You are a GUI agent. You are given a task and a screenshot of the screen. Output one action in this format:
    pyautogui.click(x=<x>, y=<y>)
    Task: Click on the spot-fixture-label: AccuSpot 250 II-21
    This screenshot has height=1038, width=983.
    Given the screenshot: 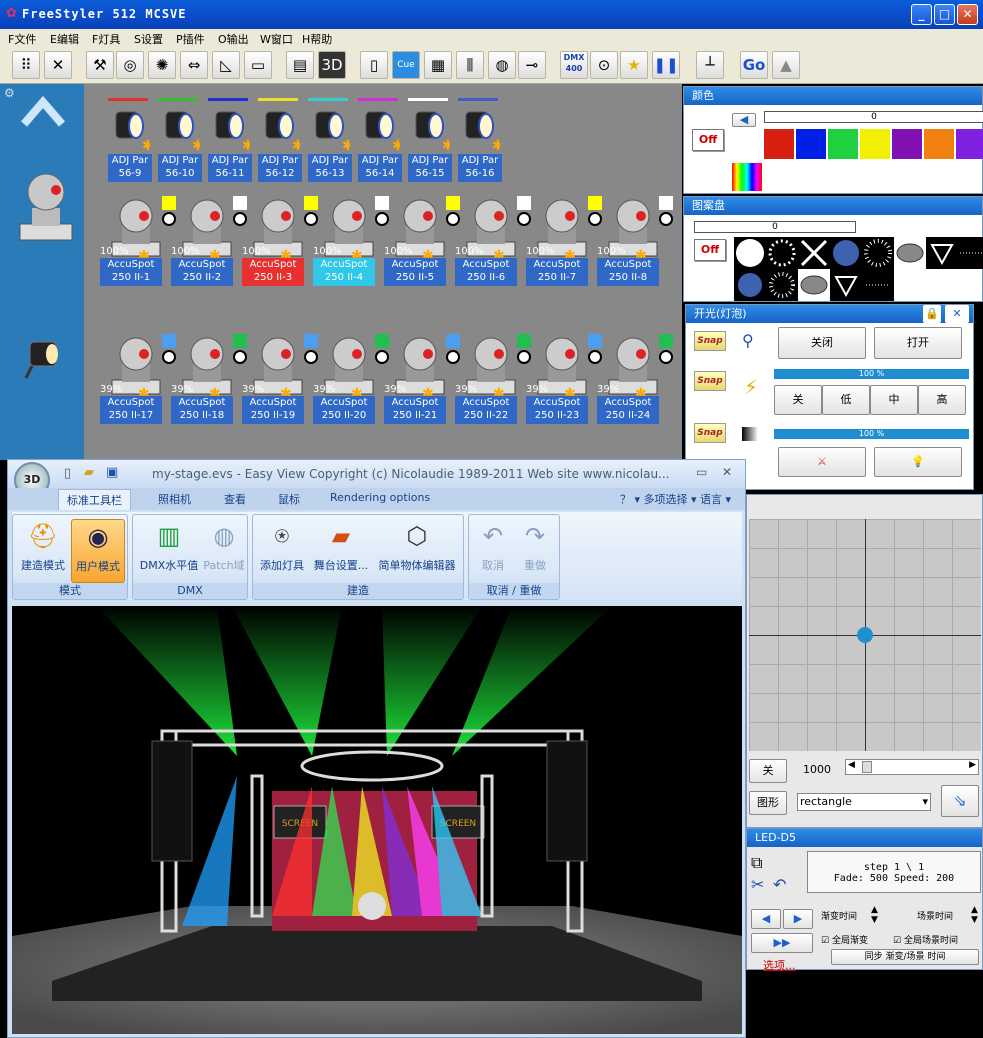 What is the action you would take?
    pyautogui.click(x=415, y=410)
    